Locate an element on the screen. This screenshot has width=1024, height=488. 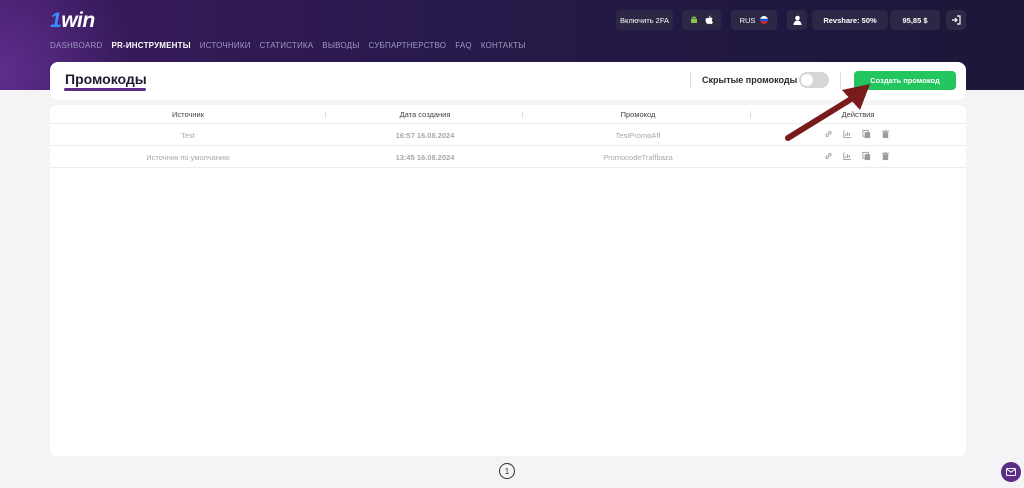
profile-button is located at coordinates (797, 20).